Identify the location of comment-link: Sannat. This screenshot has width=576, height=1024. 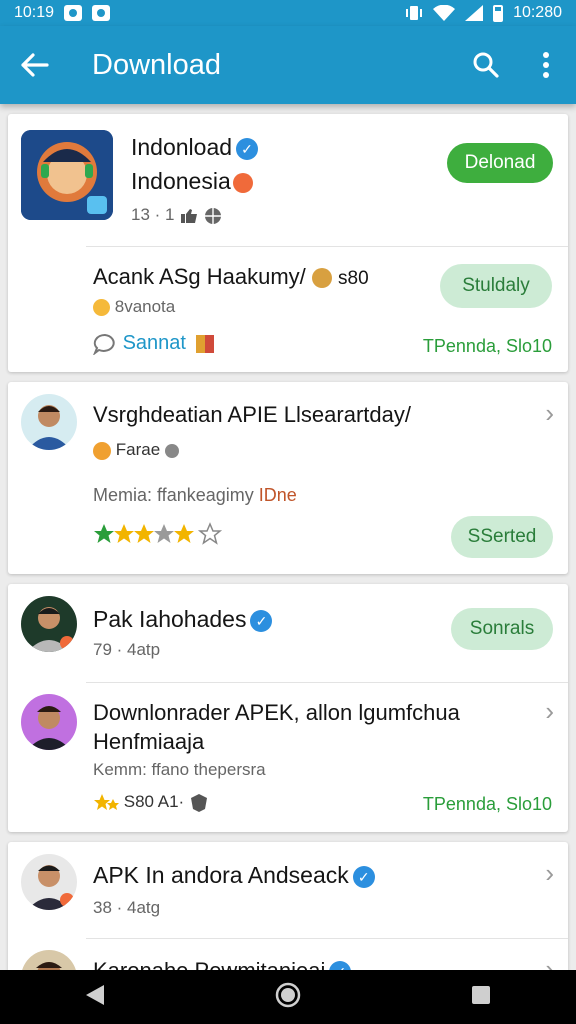
(153, 344).